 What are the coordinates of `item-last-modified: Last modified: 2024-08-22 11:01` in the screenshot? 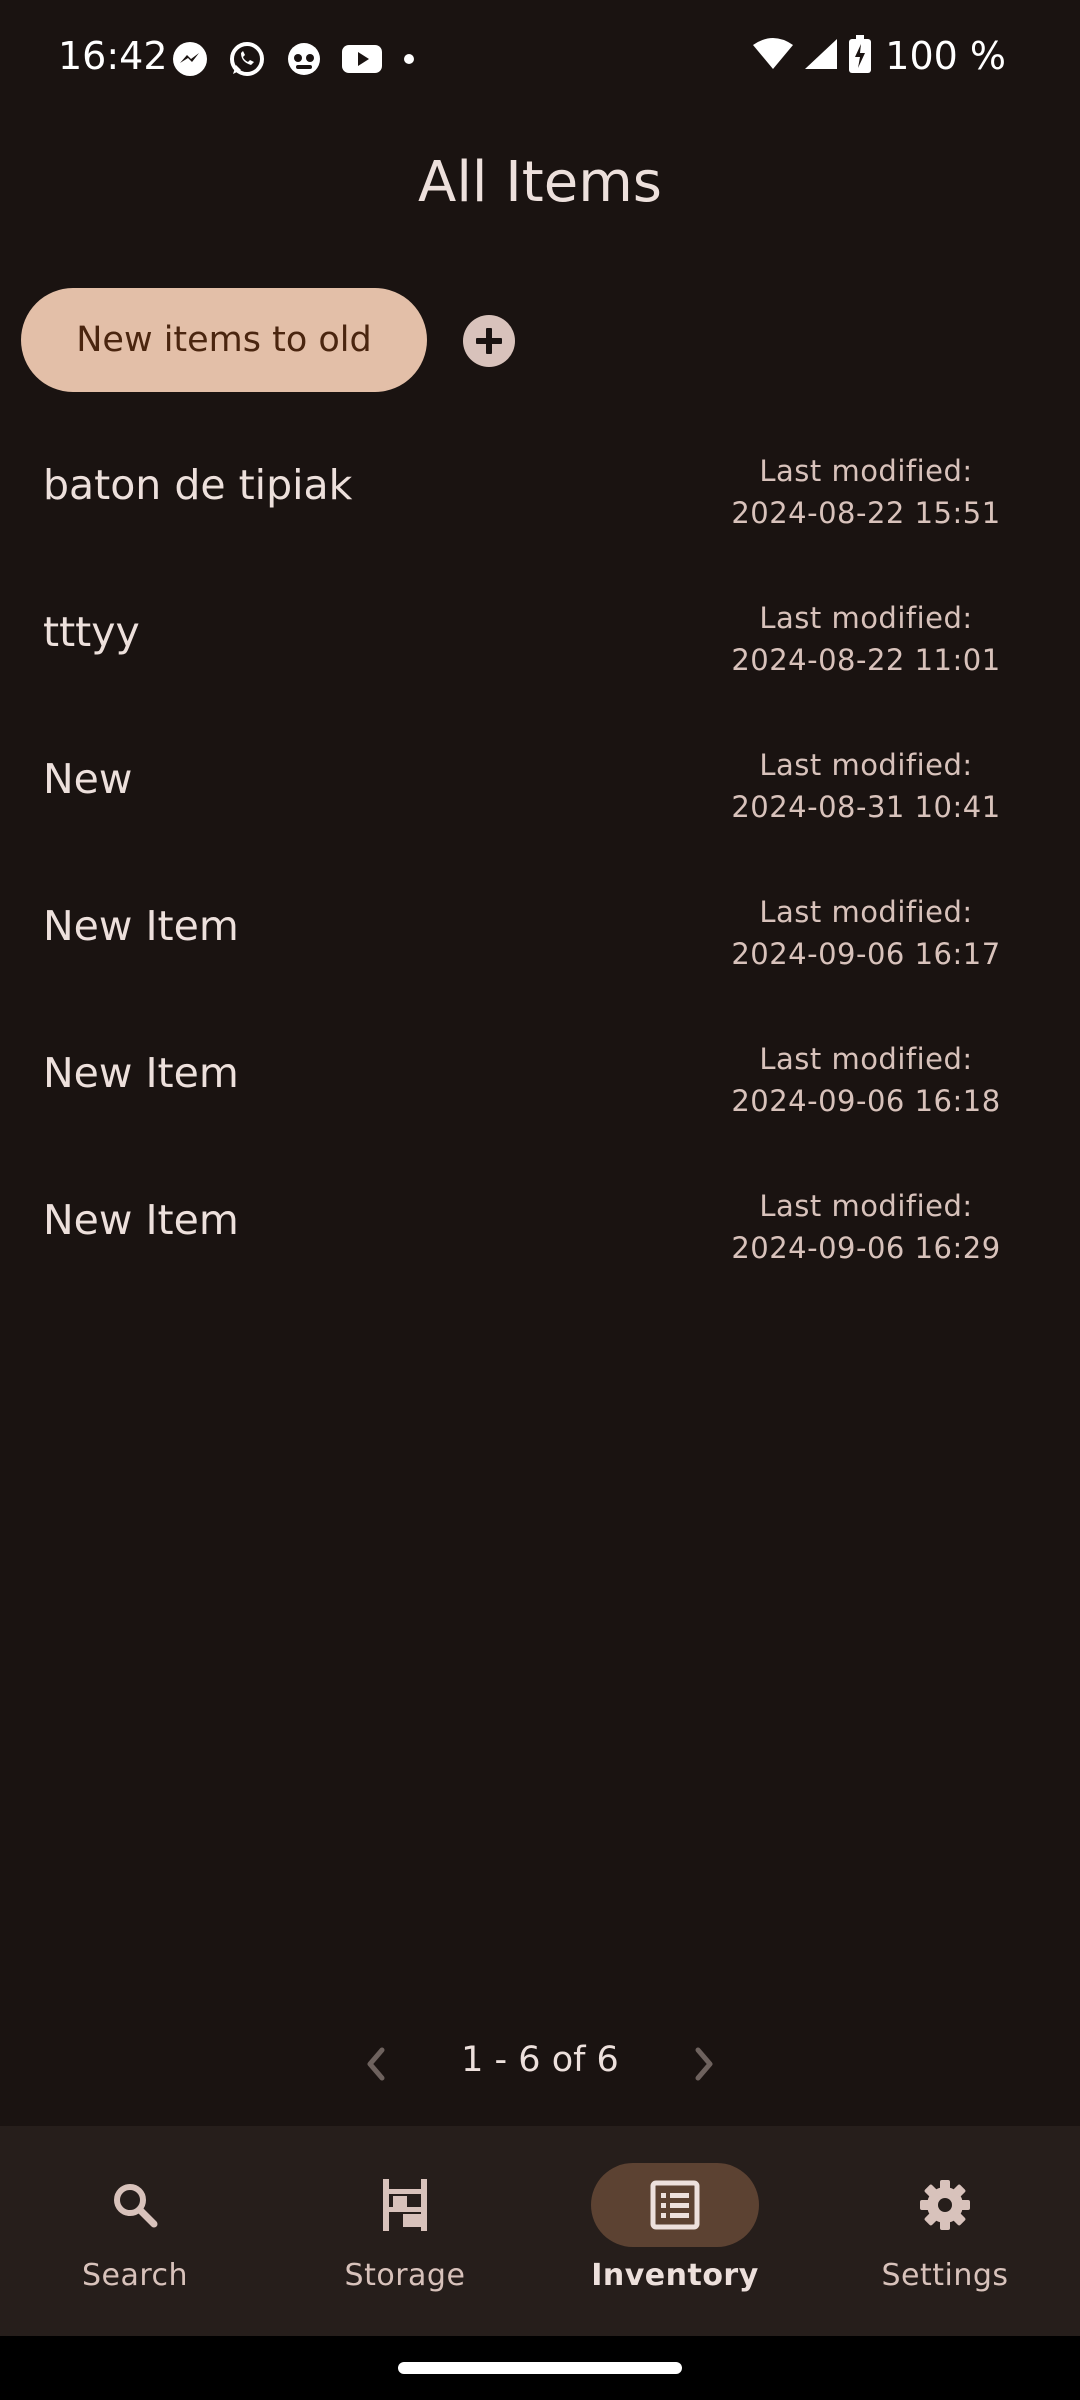 It's located at (866, 639).